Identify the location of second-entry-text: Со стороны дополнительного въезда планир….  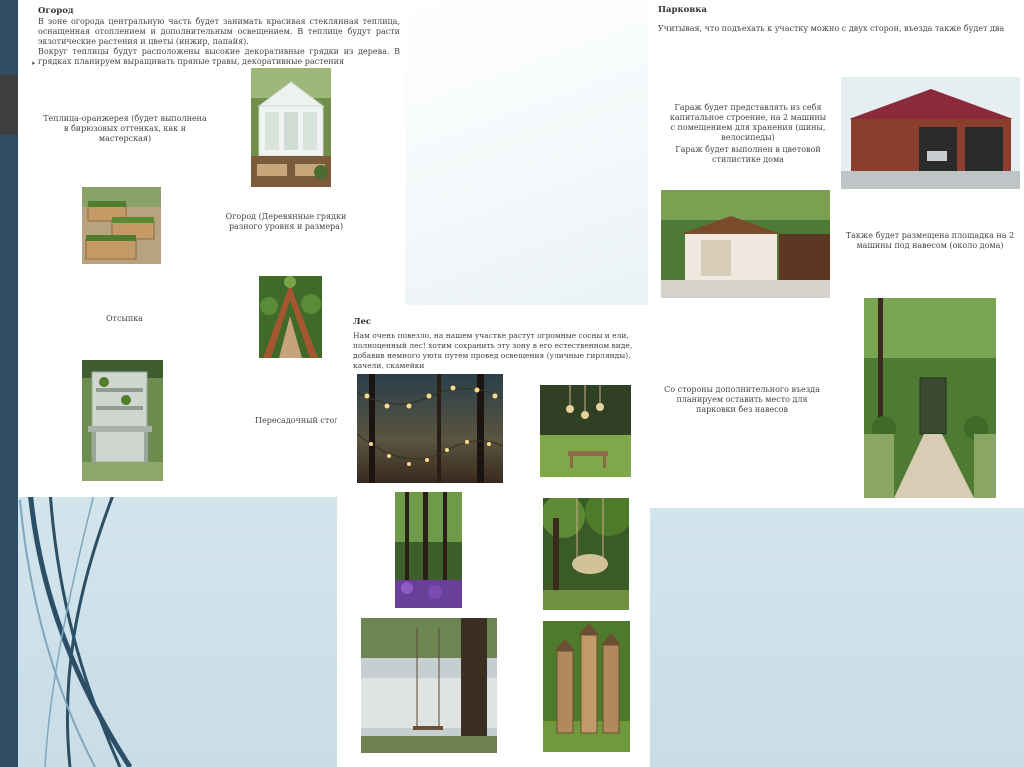
(742, 399).